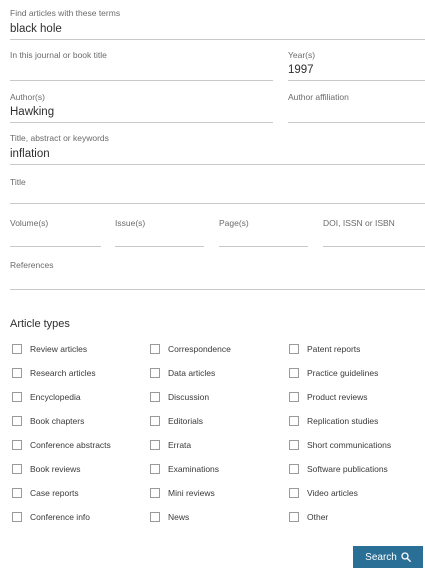 This screenshot has width=425, height=568. I want to click on article-type-label: Other, so click(318, 517).